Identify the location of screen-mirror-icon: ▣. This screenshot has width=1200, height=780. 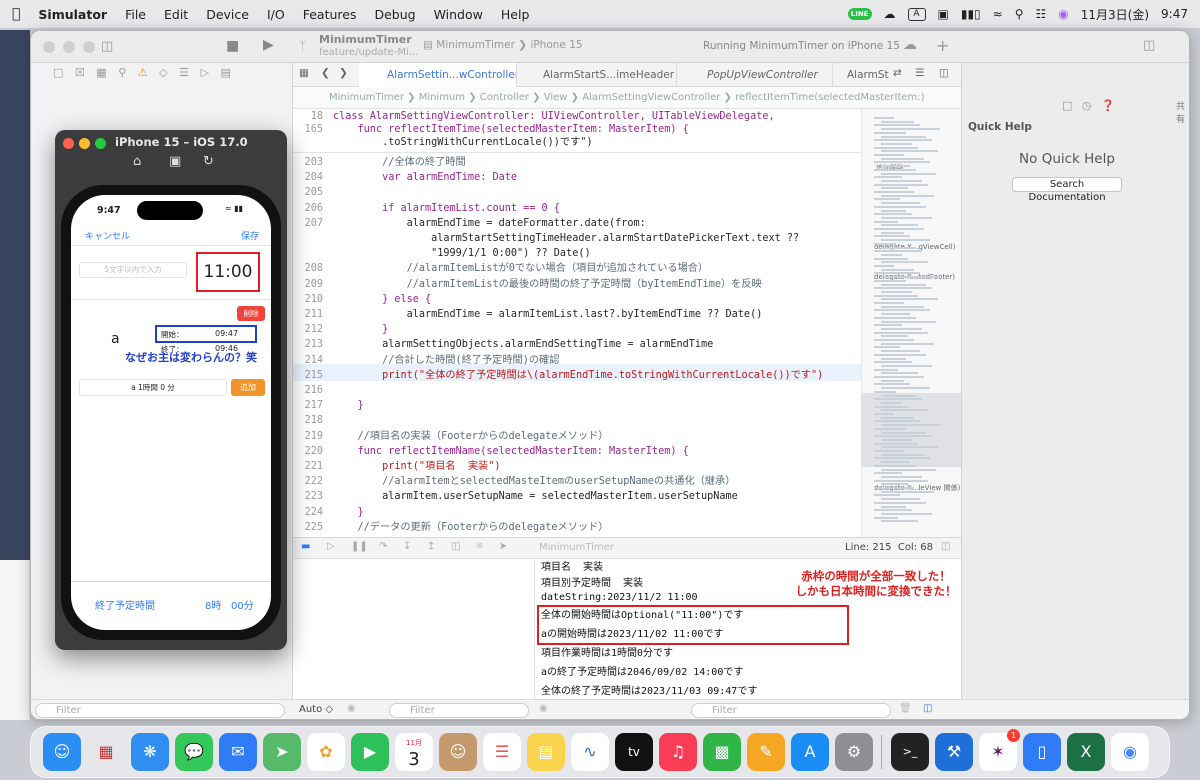
(943, 14).